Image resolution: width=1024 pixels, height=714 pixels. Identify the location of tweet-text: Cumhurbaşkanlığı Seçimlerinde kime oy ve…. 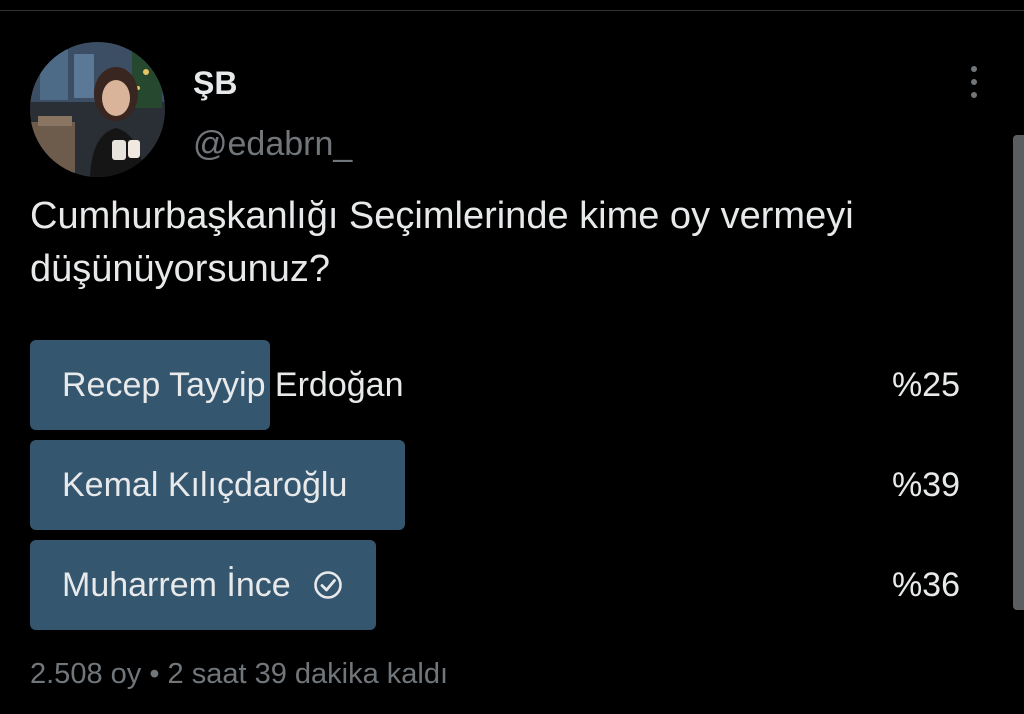
(442, 242).